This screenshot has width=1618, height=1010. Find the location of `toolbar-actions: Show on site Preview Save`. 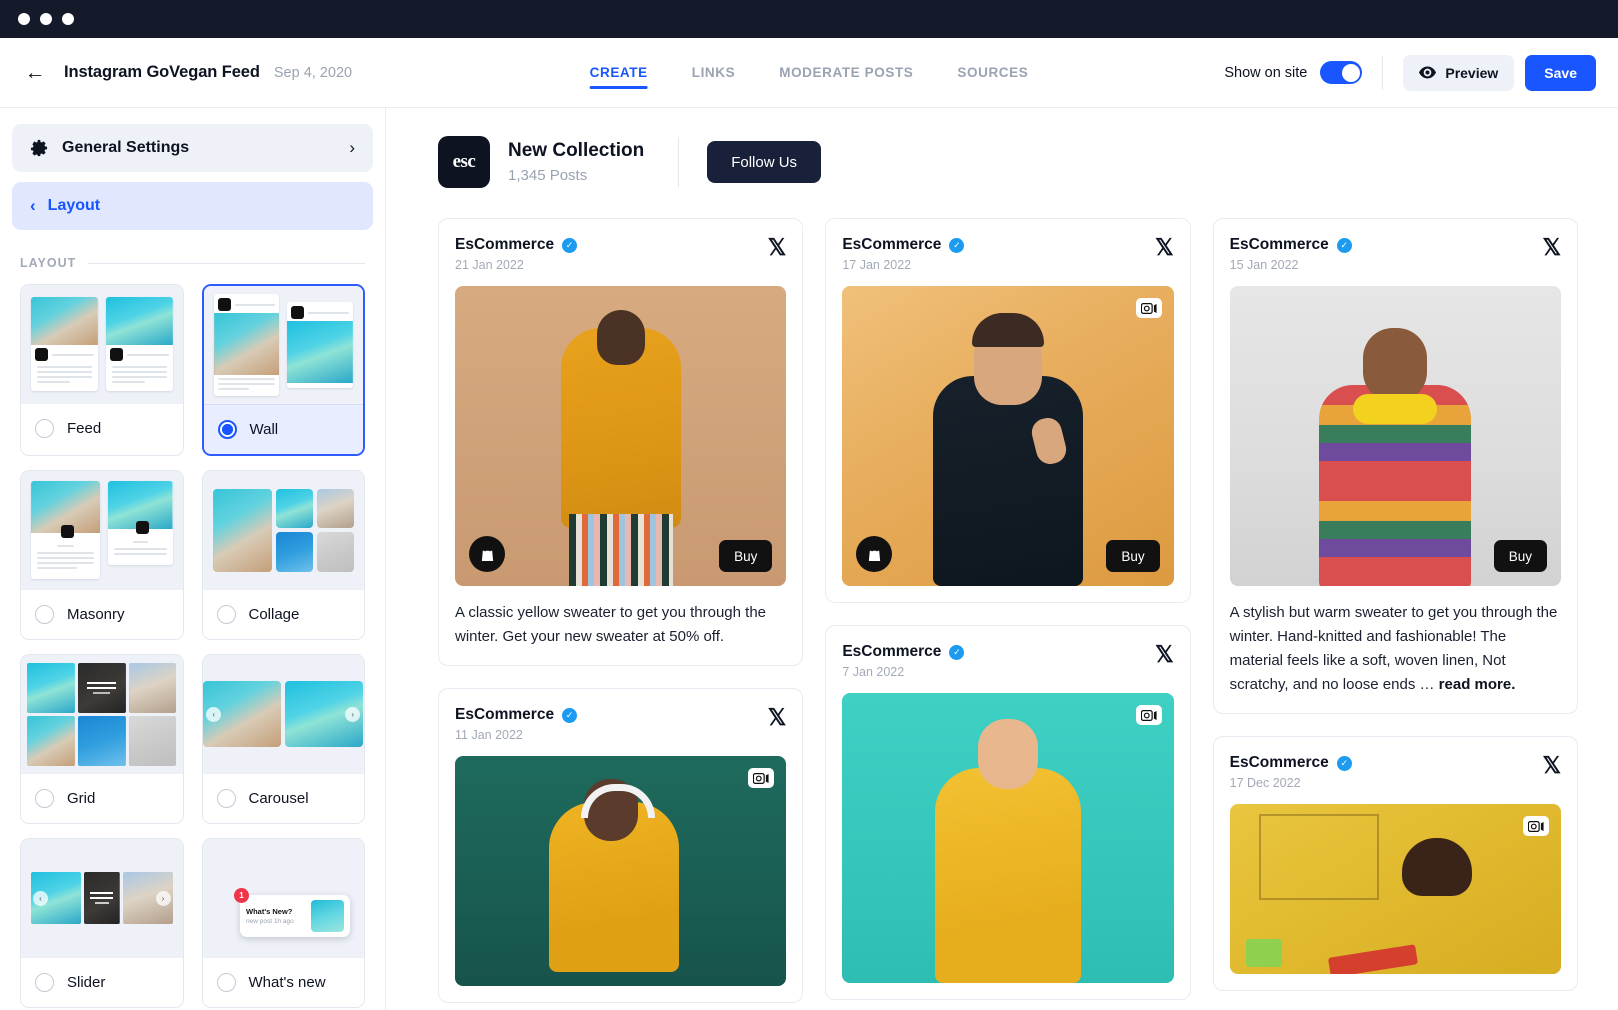

toolbar-actions: Show on site Preview Save is located at coordinates (1410, 72).